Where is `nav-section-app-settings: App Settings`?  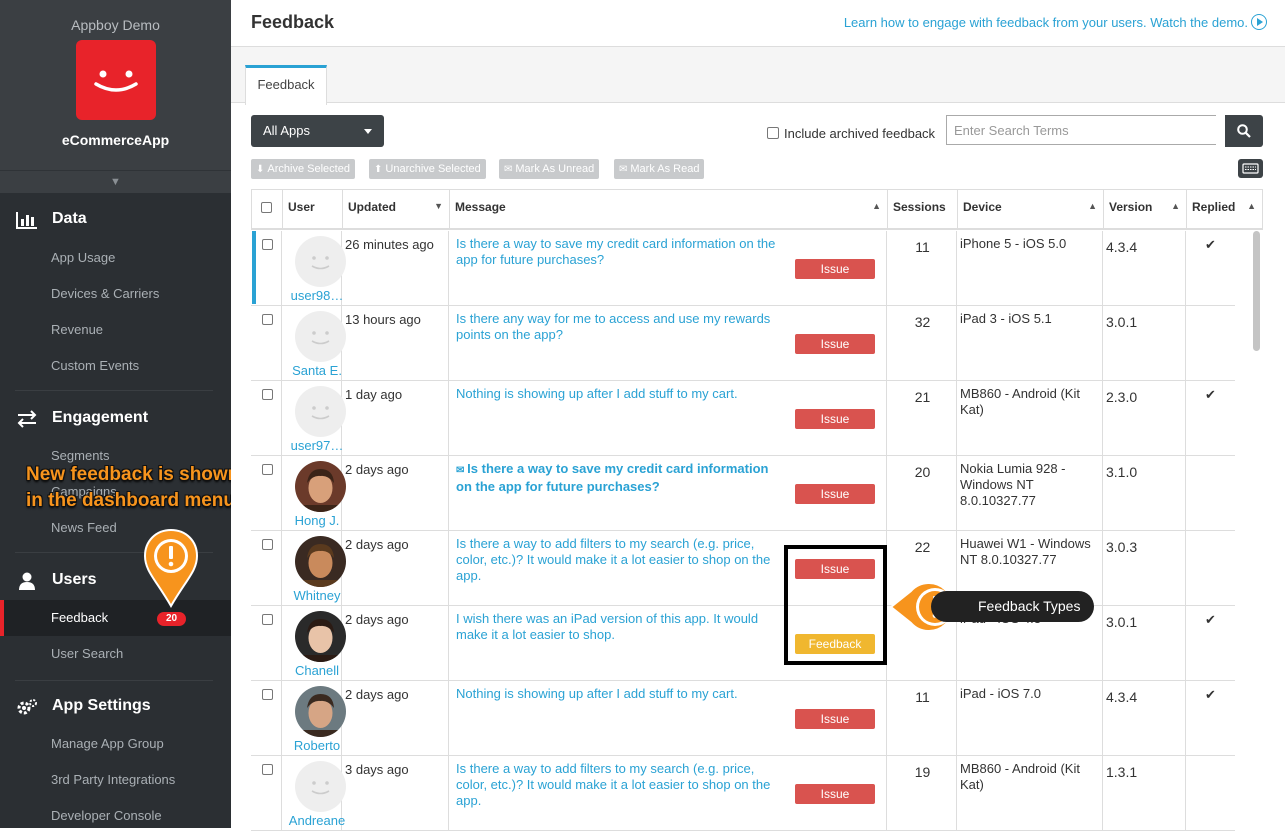 nav-section-app-settings: App Settings is located at coordinates (115, 707).